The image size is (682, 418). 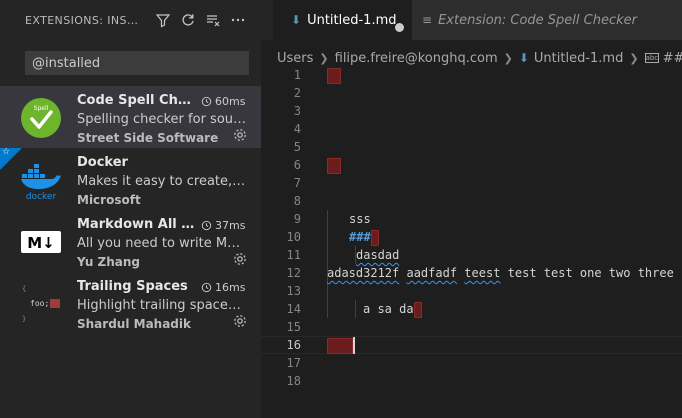 What do you see at coordinates (297, 129) in the screenshot?
I see `line-number: 4` at bounding box center [297, 129].